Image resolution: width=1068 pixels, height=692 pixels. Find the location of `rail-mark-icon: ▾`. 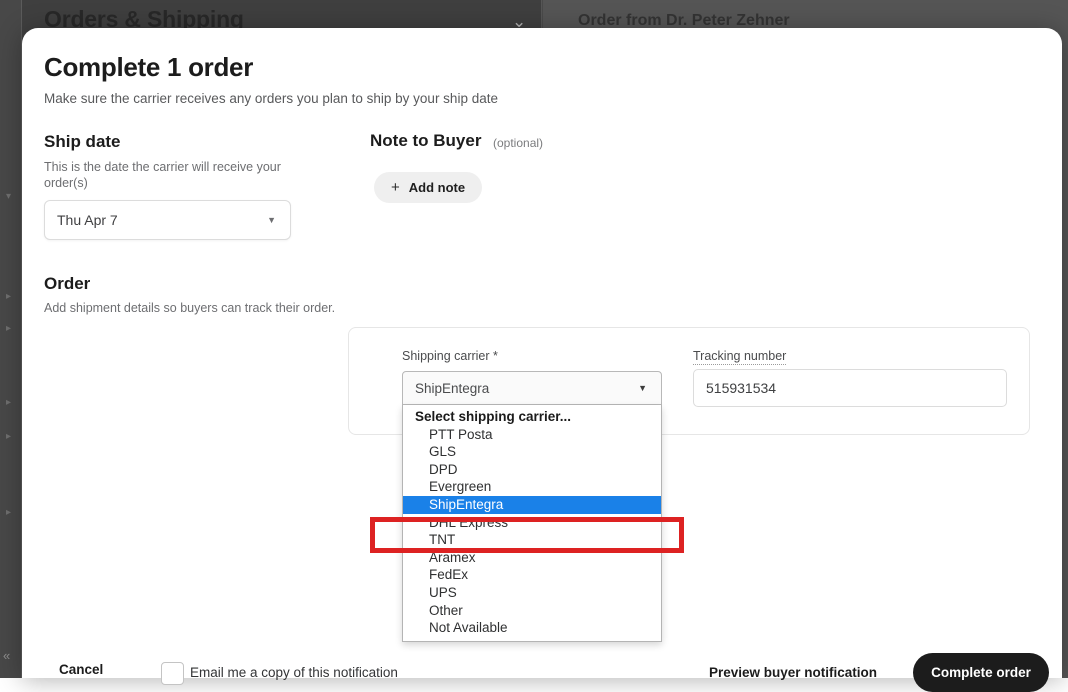

rail-mark-icon: ▾ is located at coordinates (11, 197).